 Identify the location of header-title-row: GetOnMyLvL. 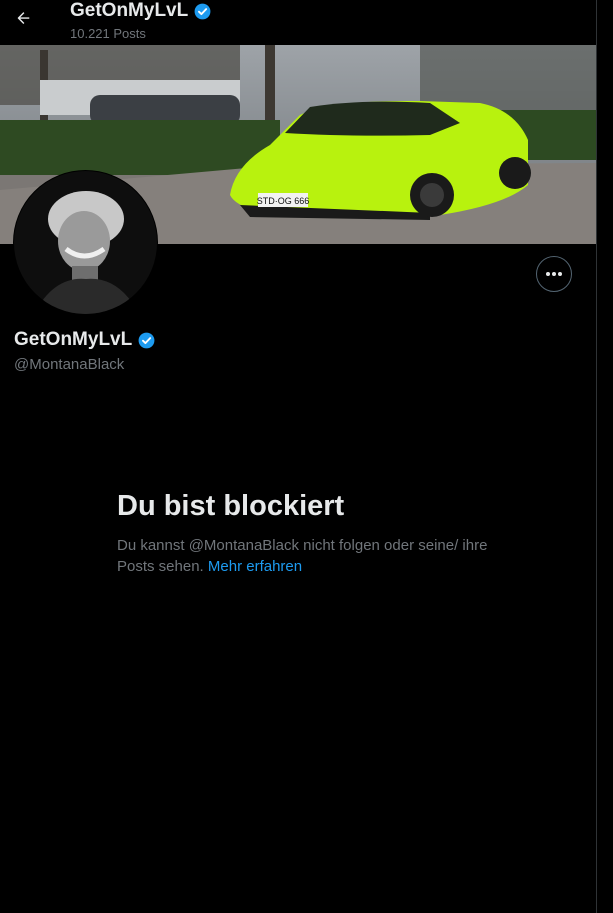
(141, 11).